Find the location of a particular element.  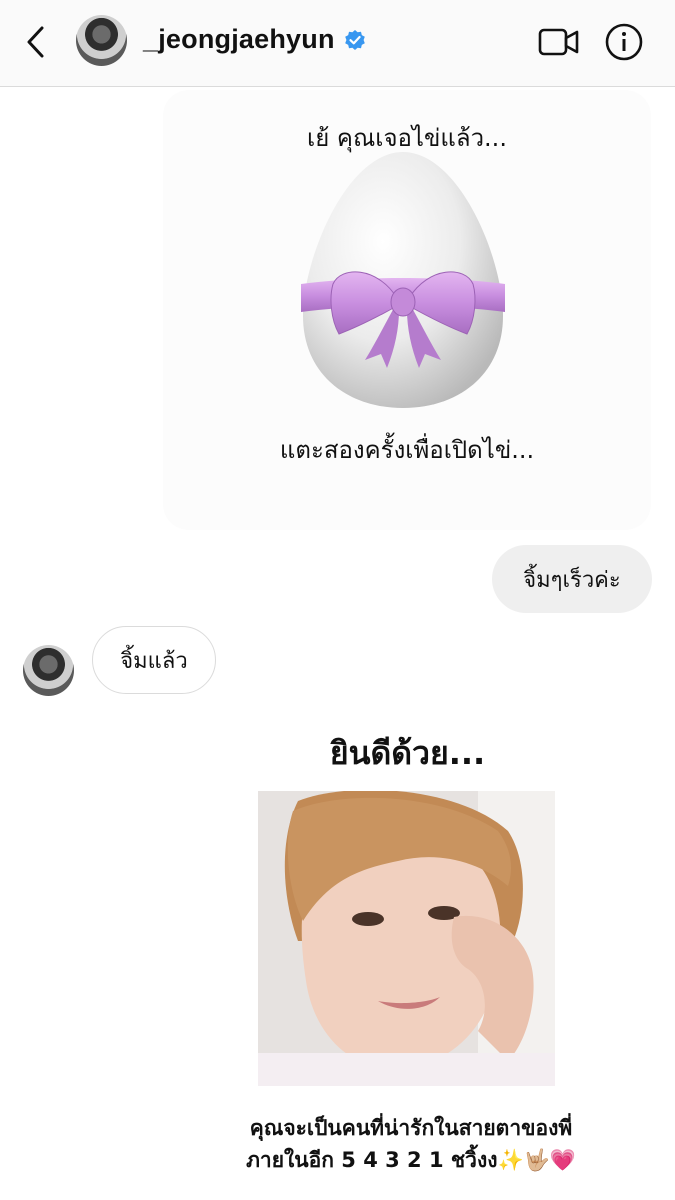

back-button is located at coordinates (37, 42).